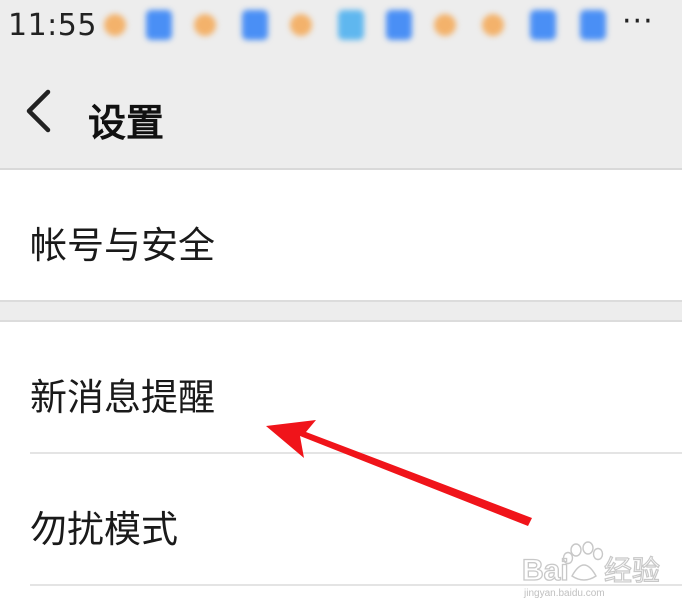 Image resolution: width=682 pixels, height=612 pixels. Describe the element at coordinates (399, 473) in the screenshot. I see `annotation-arrow-icon` at that location.